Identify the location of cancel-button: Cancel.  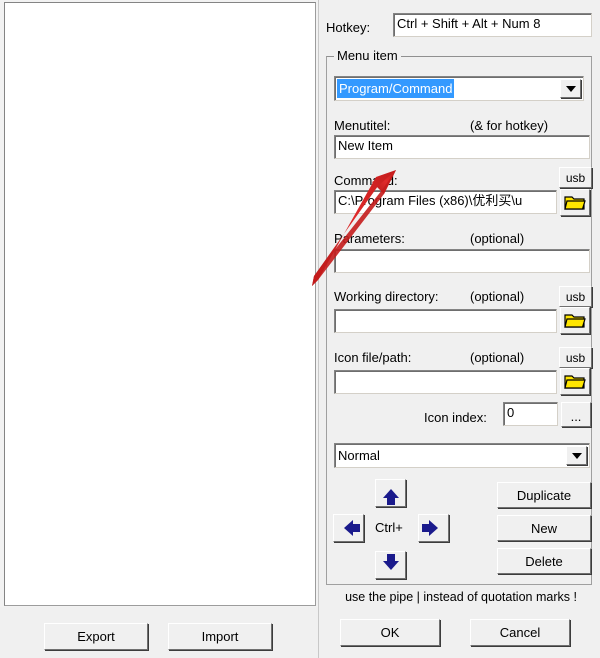
(520, 632).